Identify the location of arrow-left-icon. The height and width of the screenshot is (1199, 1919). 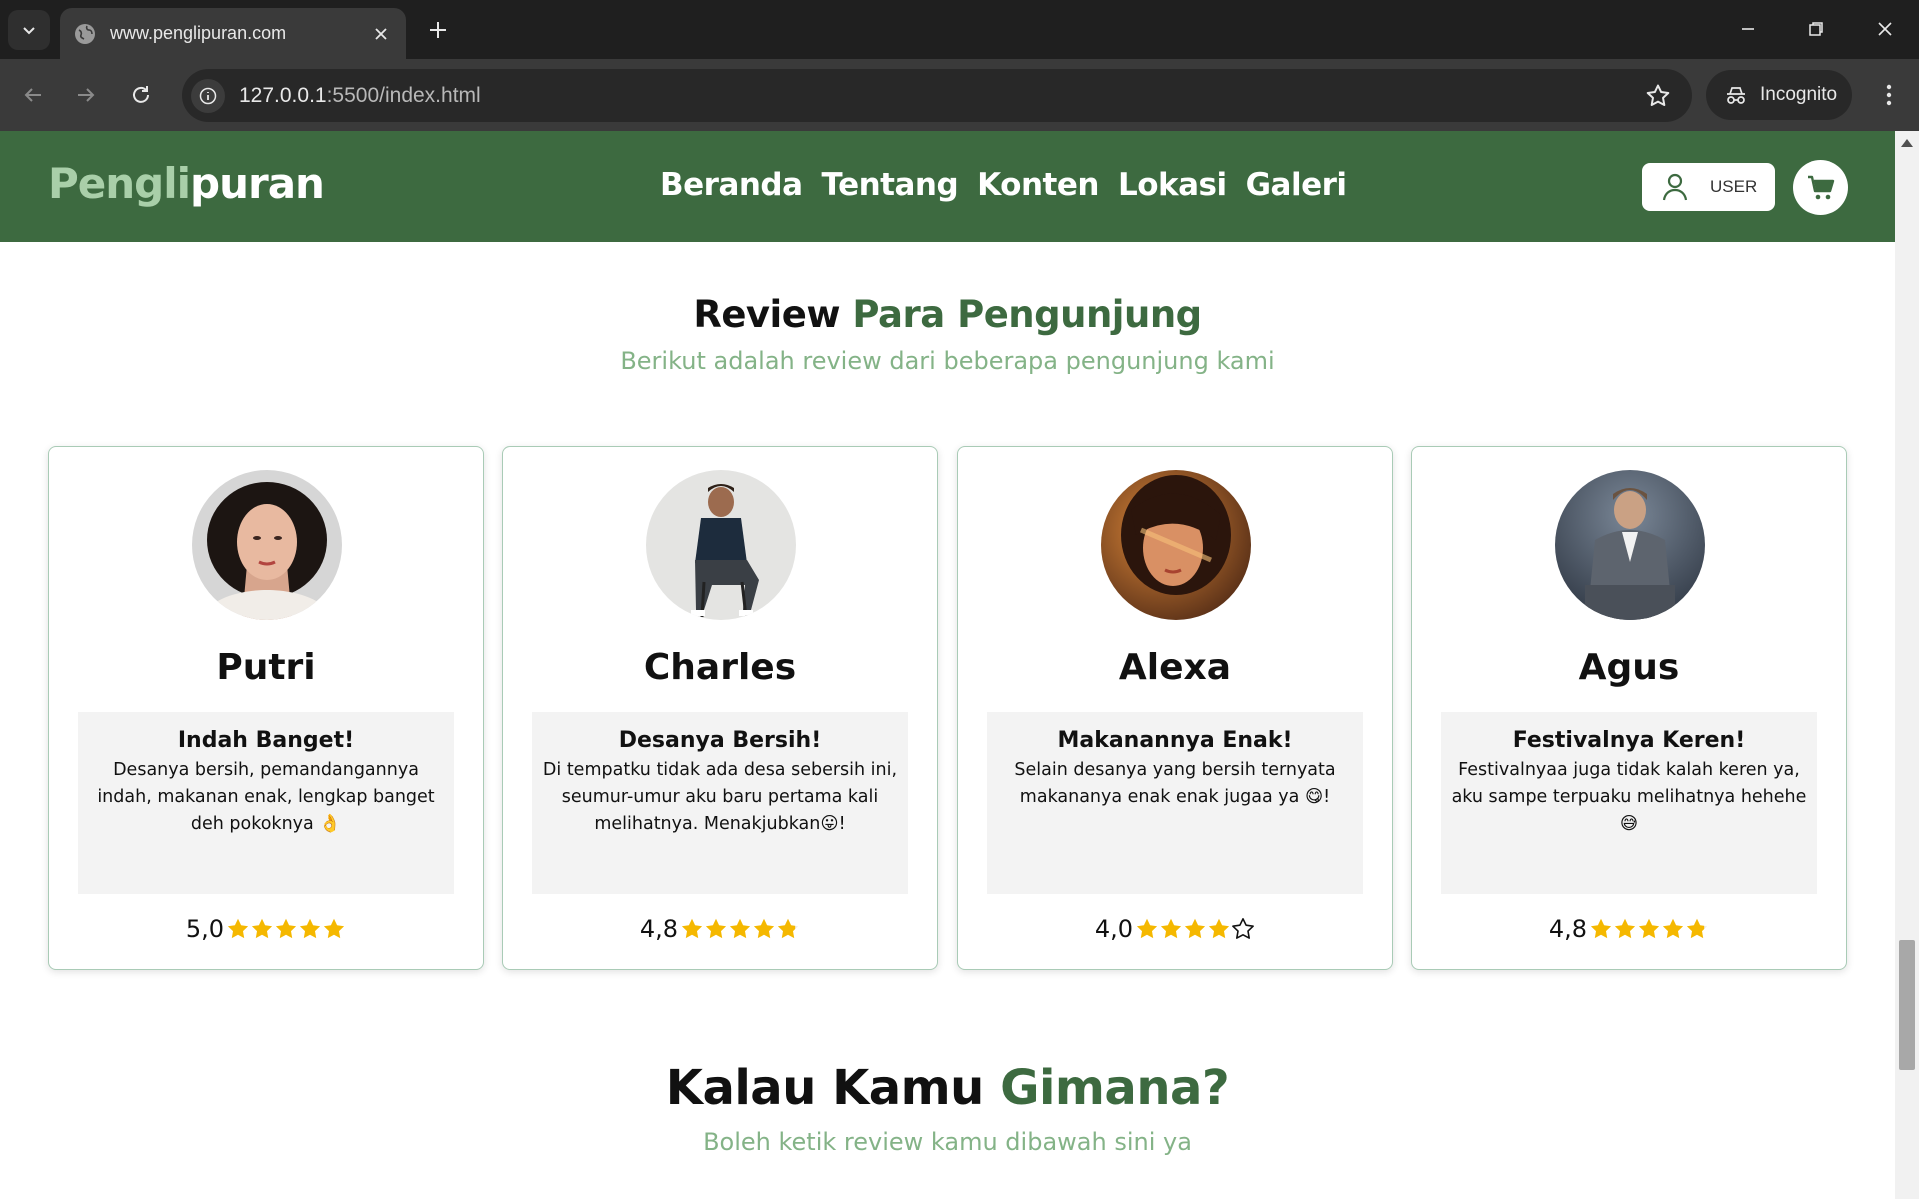
(32, 95).